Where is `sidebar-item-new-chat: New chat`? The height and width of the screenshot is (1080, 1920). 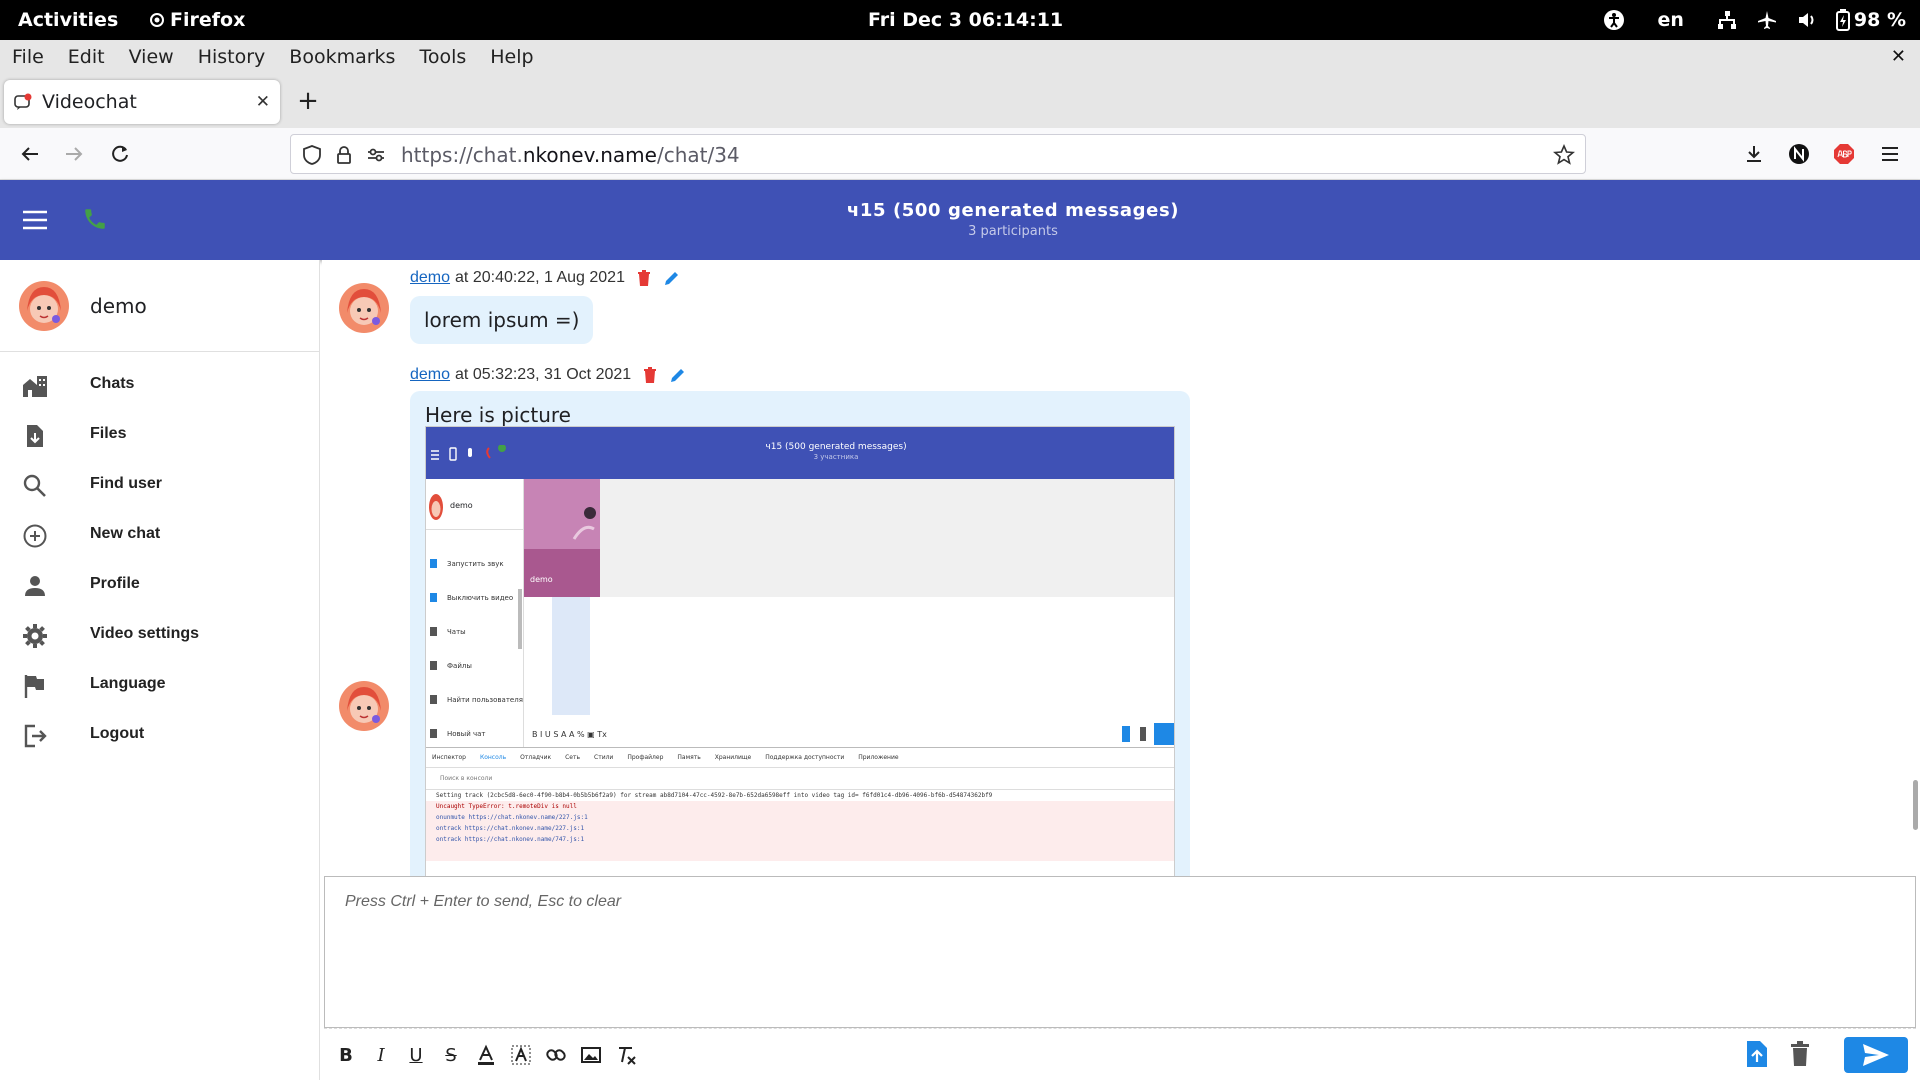 sidebar-item-new-chat: New chat is located at coordinates (159, 535).